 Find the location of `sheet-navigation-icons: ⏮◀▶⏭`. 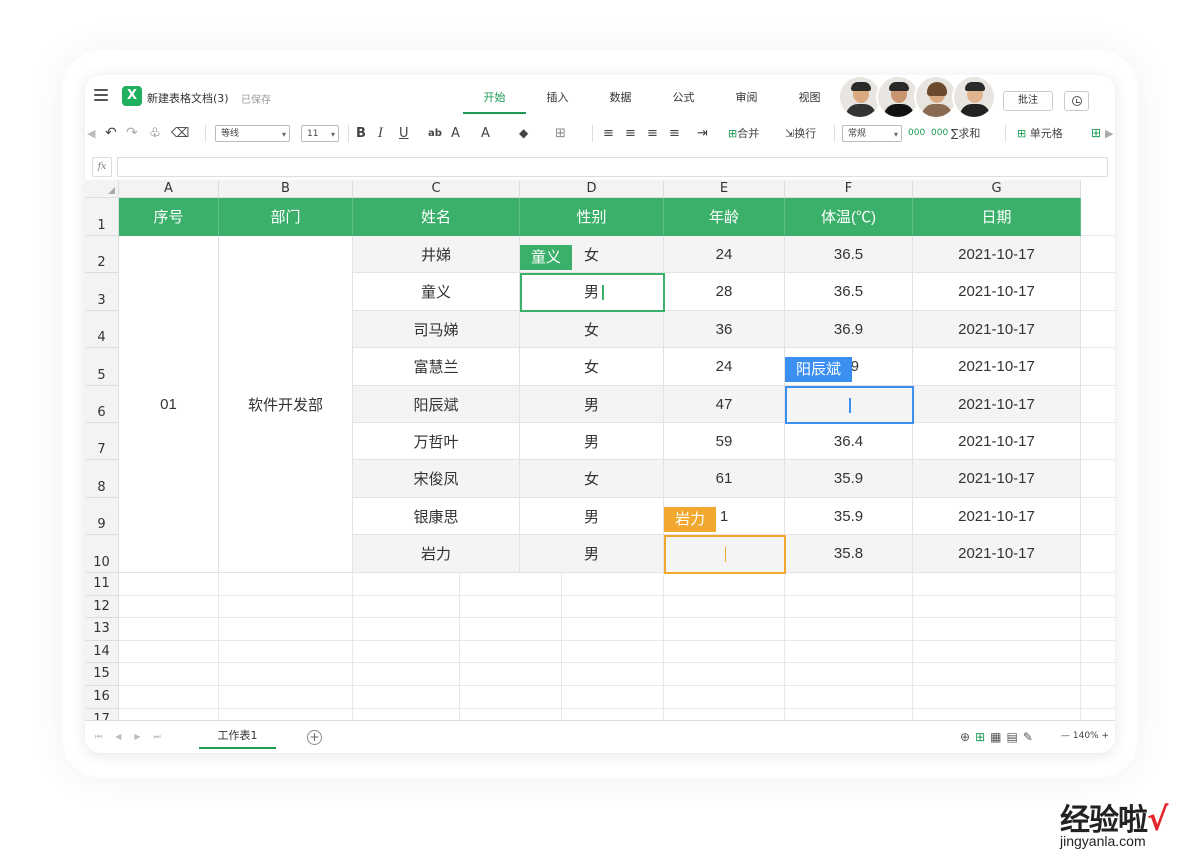

sheet-navigation-icons: ⏮◀▶⏭ is located at coordinates (134, 737).